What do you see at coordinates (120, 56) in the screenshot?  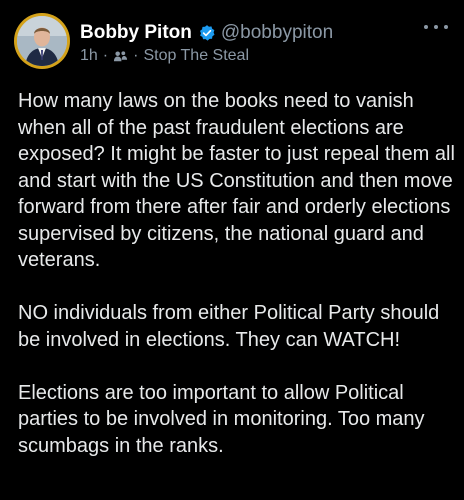 I see `community-icon` at bounding box center [120, 56].